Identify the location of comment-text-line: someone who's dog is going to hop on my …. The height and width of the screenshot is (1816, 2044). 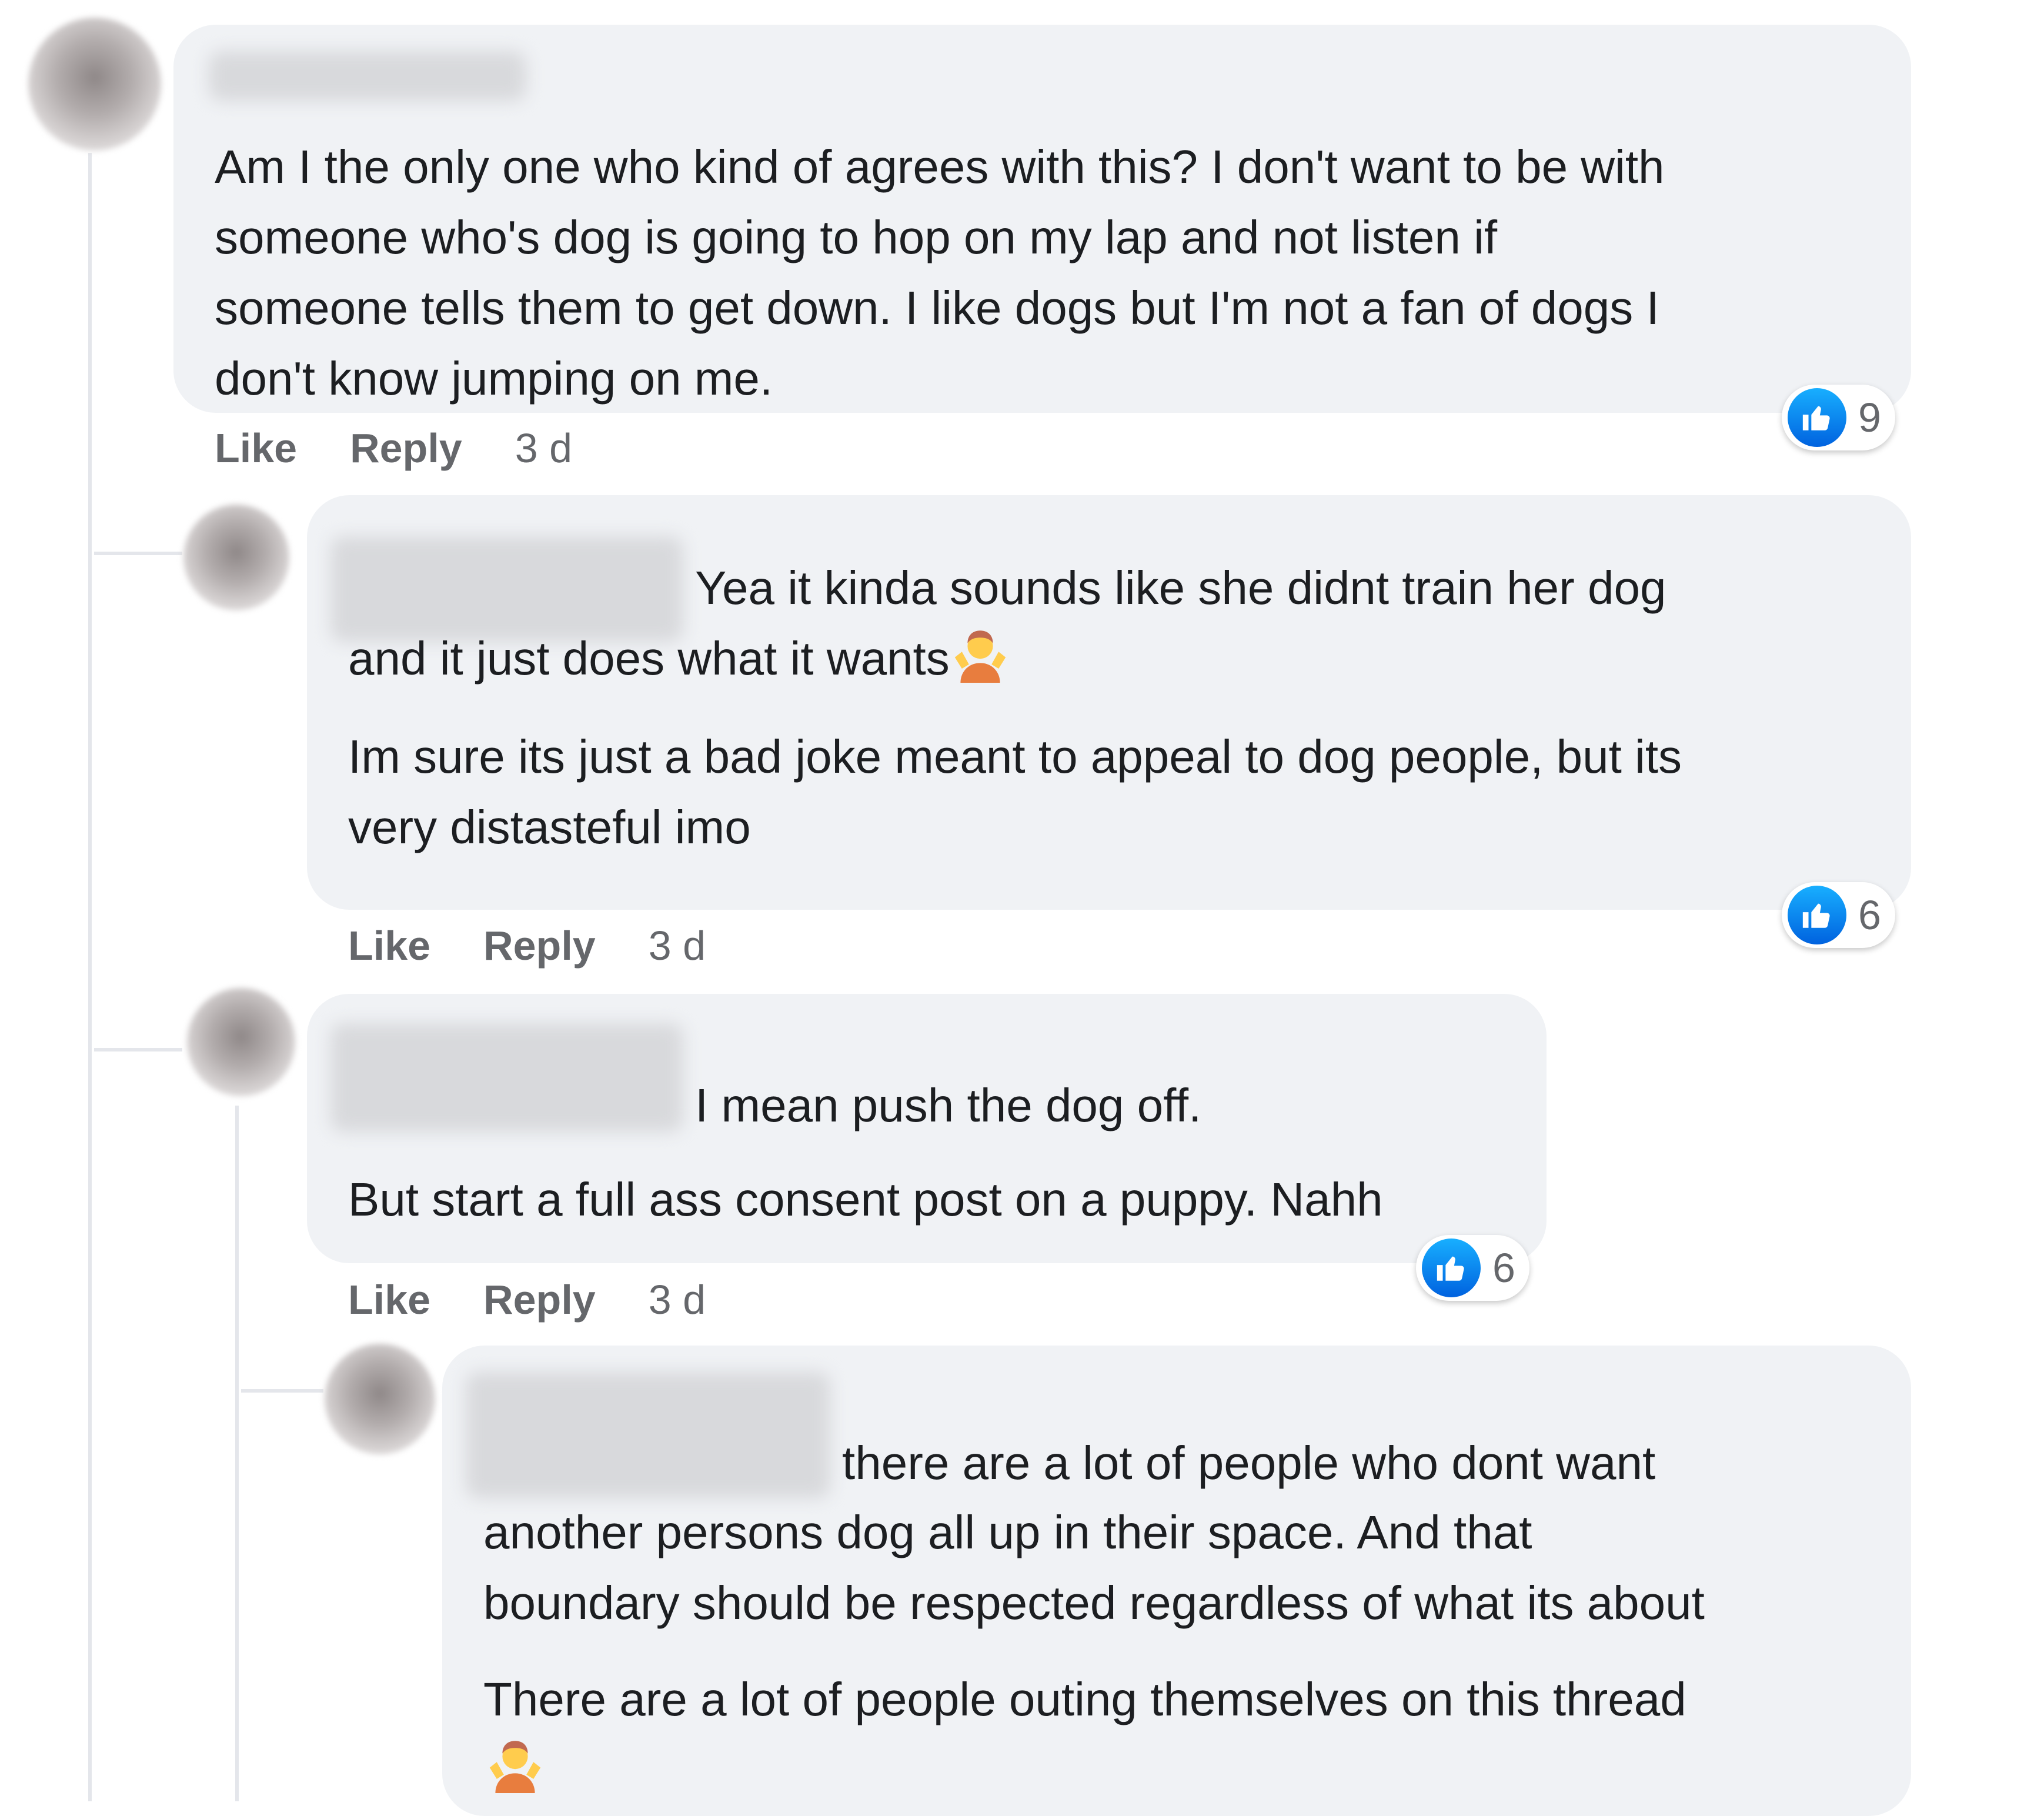
(857, 237).